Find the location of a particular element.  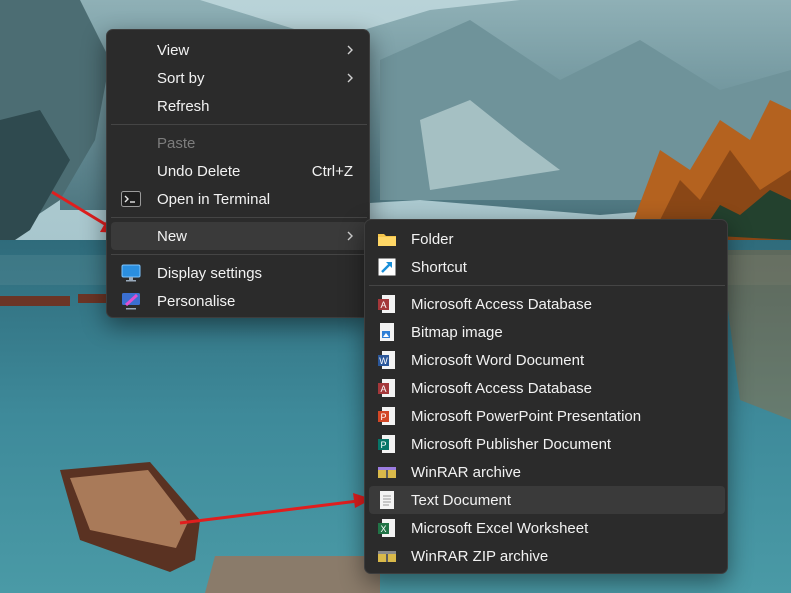

menu-item-label: WinRAR ZIP archive is located at coordinates (480, 556).